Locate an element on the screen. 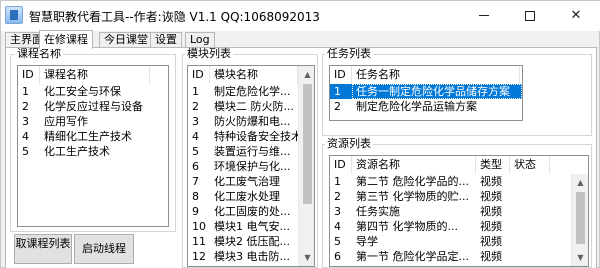 The width and height of the screenshot is (600, 268). column-header-task-name: 任务名称 is located at coordinates (436, 75).